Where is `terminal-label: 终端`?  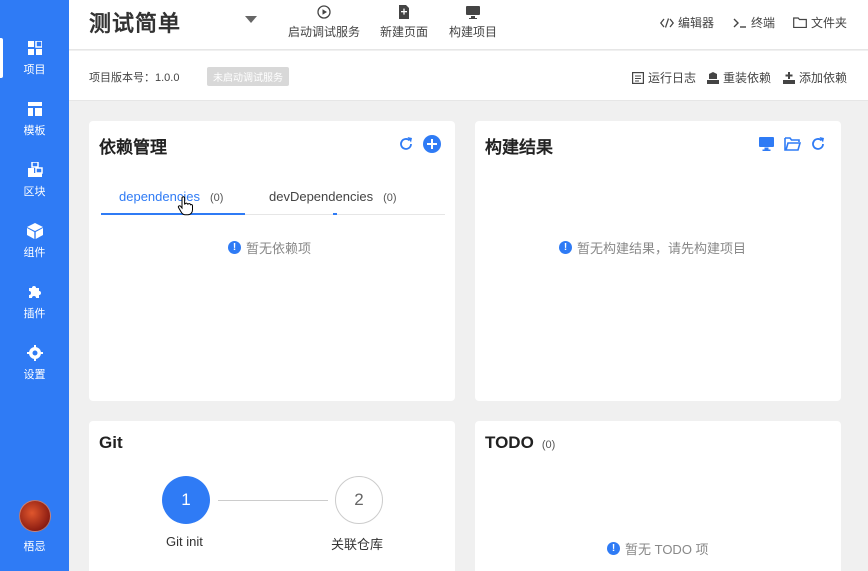
terminal-label: 终端 is located at coordinates (763, 23).